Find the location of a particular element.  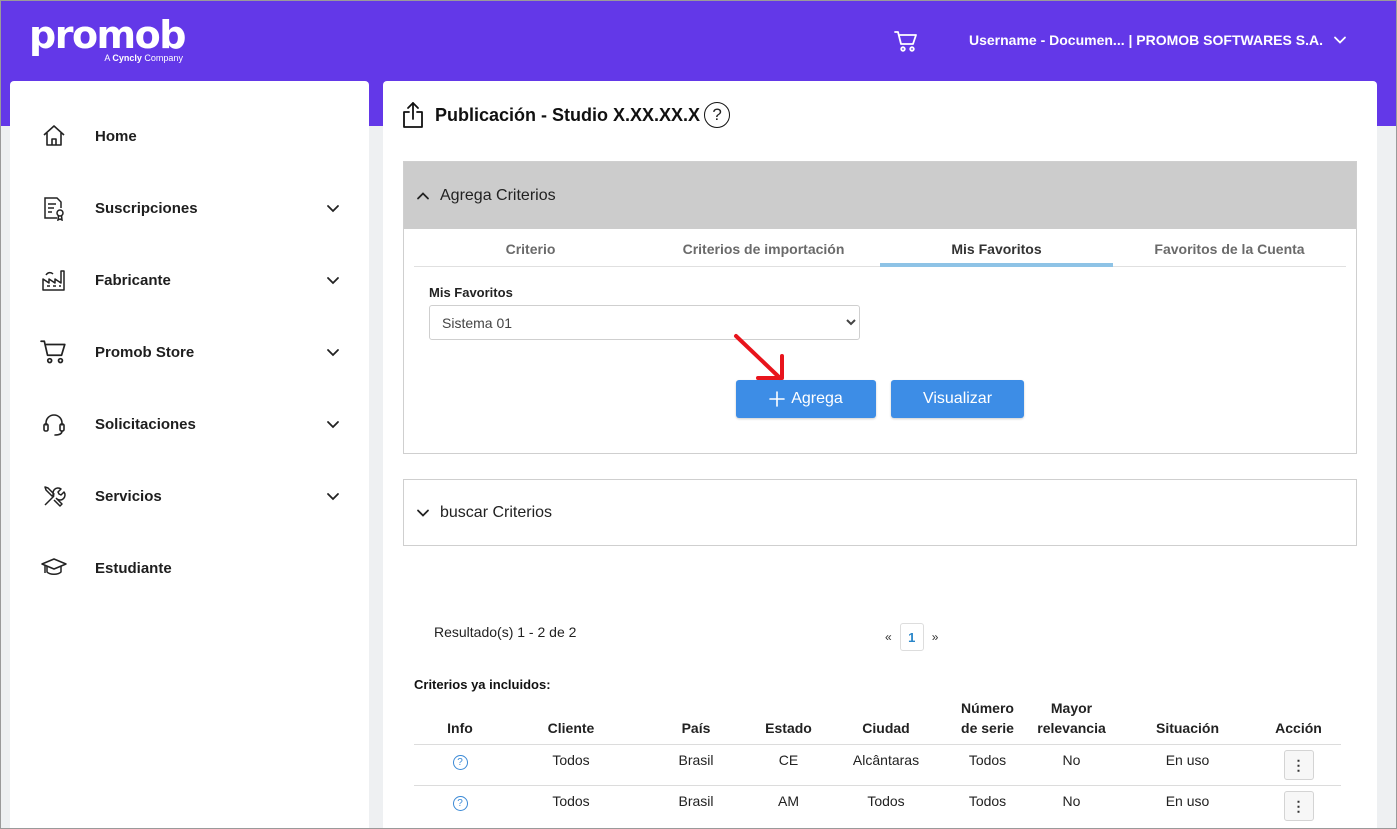

tools-icon is located at coordinates (54, 496).